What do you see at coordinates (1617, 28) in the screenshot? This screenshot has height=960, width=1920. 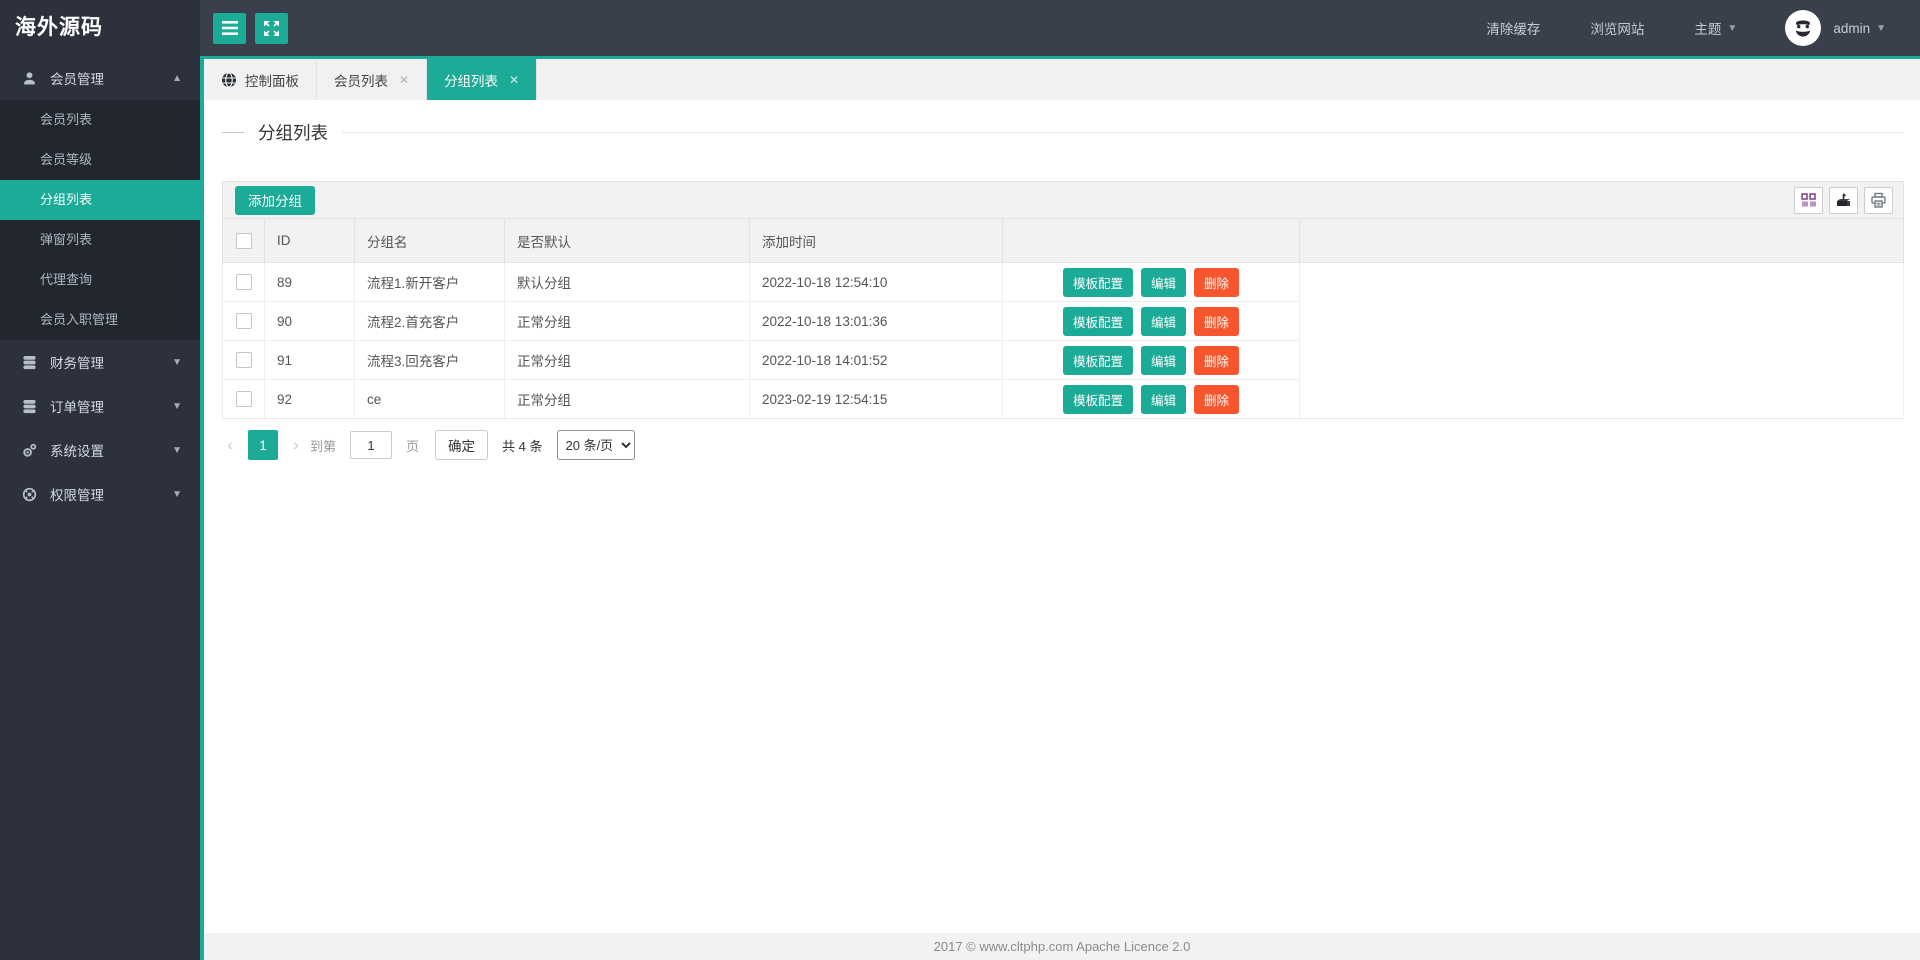 I see `top-nav-item: 浏览网站` at bounding box center [1617, 28].